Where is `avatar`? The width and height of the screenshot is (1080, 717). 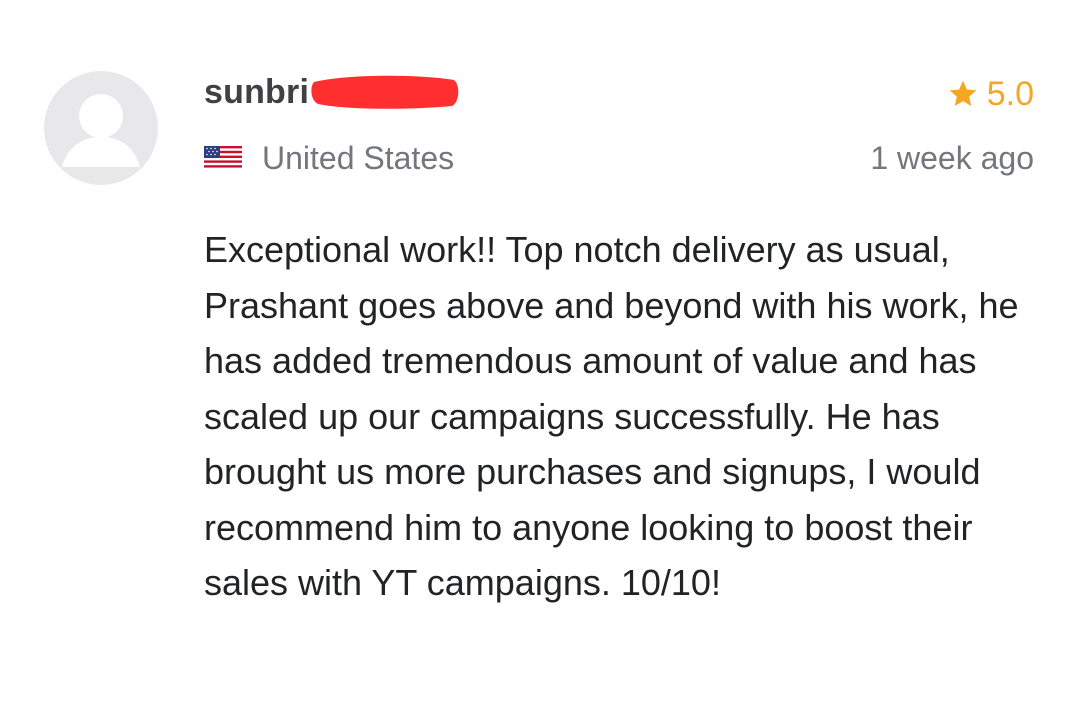
avatar is located at coordinates (101, 128).